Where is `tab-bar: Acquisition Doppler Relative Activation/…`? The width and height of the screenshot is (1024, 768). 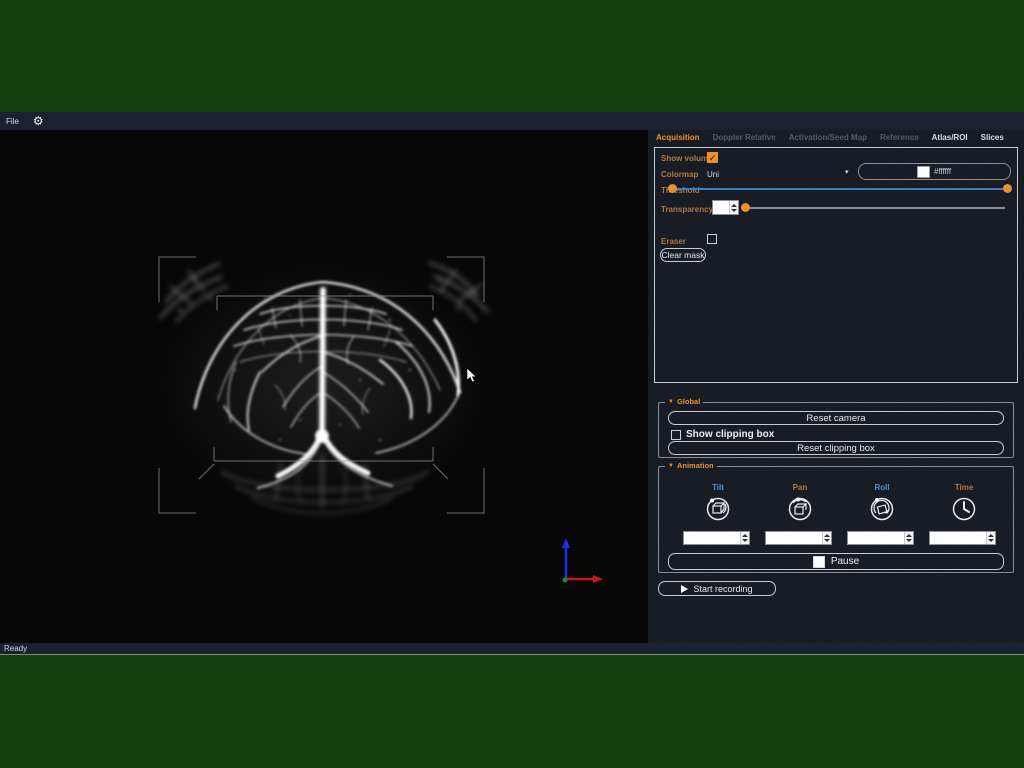
tab-bar: Acquisition Doppler Relative Activation/… is located at coordinates (830, 137).